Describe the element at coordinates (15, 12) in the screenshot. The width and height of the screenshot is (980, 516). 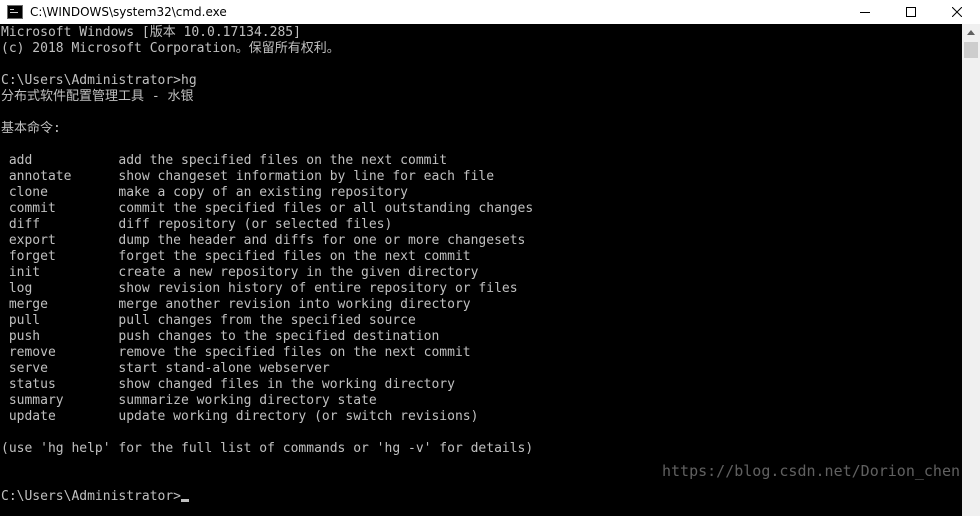
I see `cmd-app-icon` at that location.